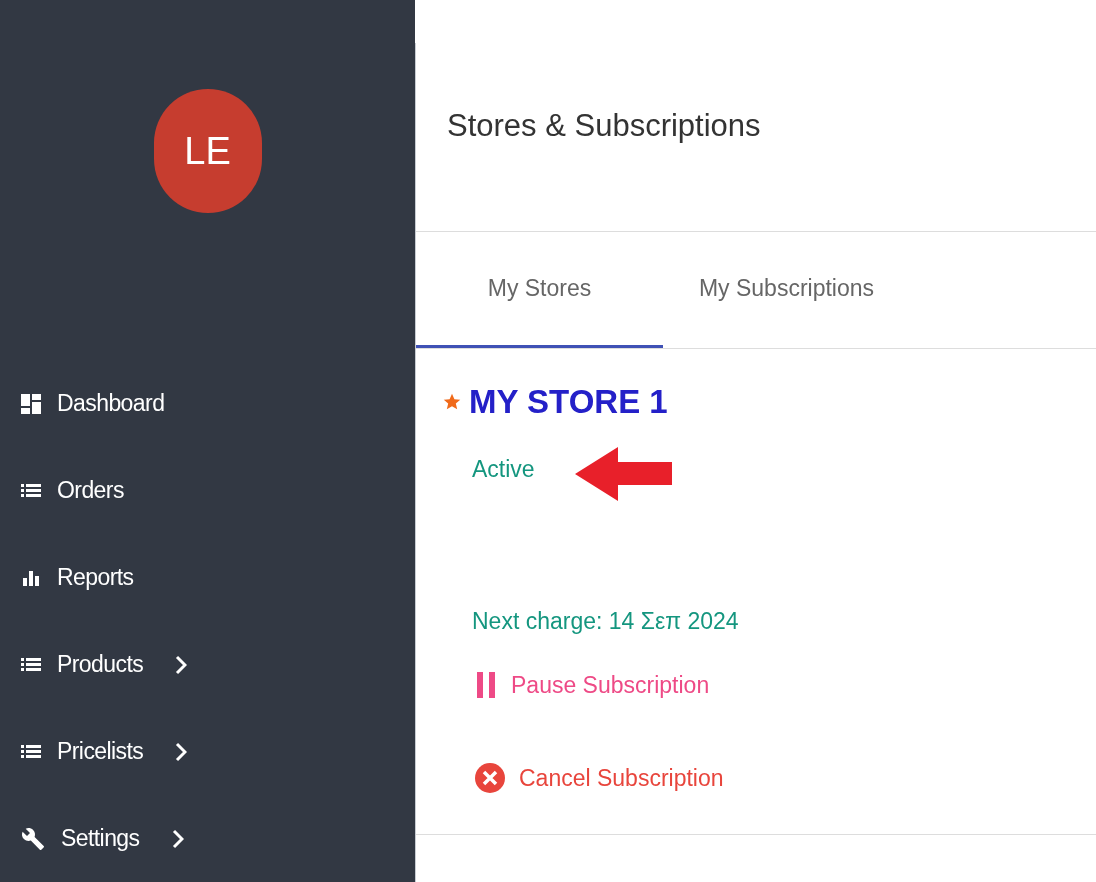  Describe the element at coordinates (207, 751) in the screenshot. I see `menu-item: Pricelists` at that location.